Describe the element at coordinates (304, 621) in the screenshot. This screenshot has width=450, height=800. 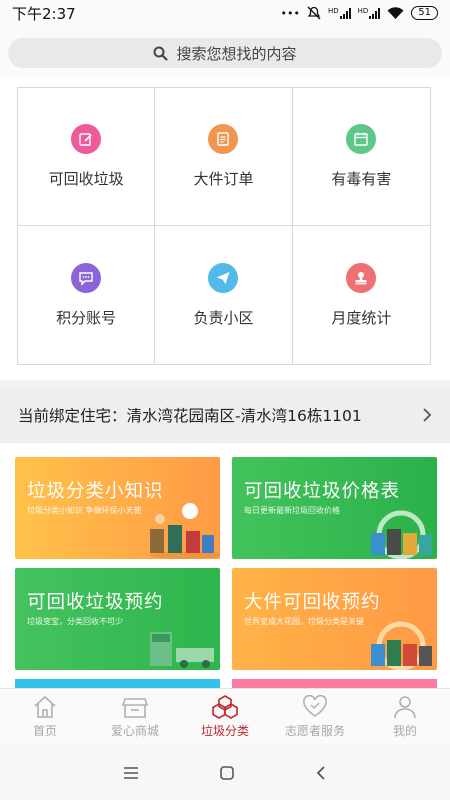
I see `banner-subtitle: 世界变成大花园，垃圾分类是关键` at that location.